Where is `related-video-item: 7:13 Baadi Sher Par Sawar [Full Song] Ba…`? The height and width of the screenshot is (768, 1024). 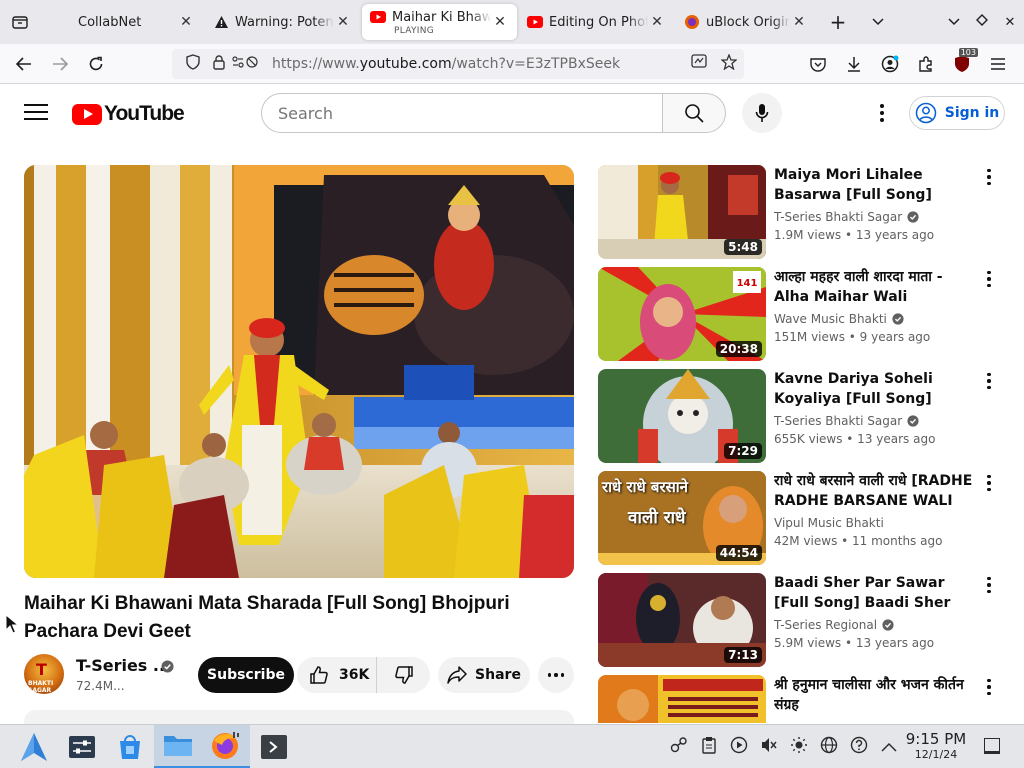 related-video-item: 7:13 Baadi Sher Par Sawar [Full Song] Ba… is located at coordinates (803, 620).